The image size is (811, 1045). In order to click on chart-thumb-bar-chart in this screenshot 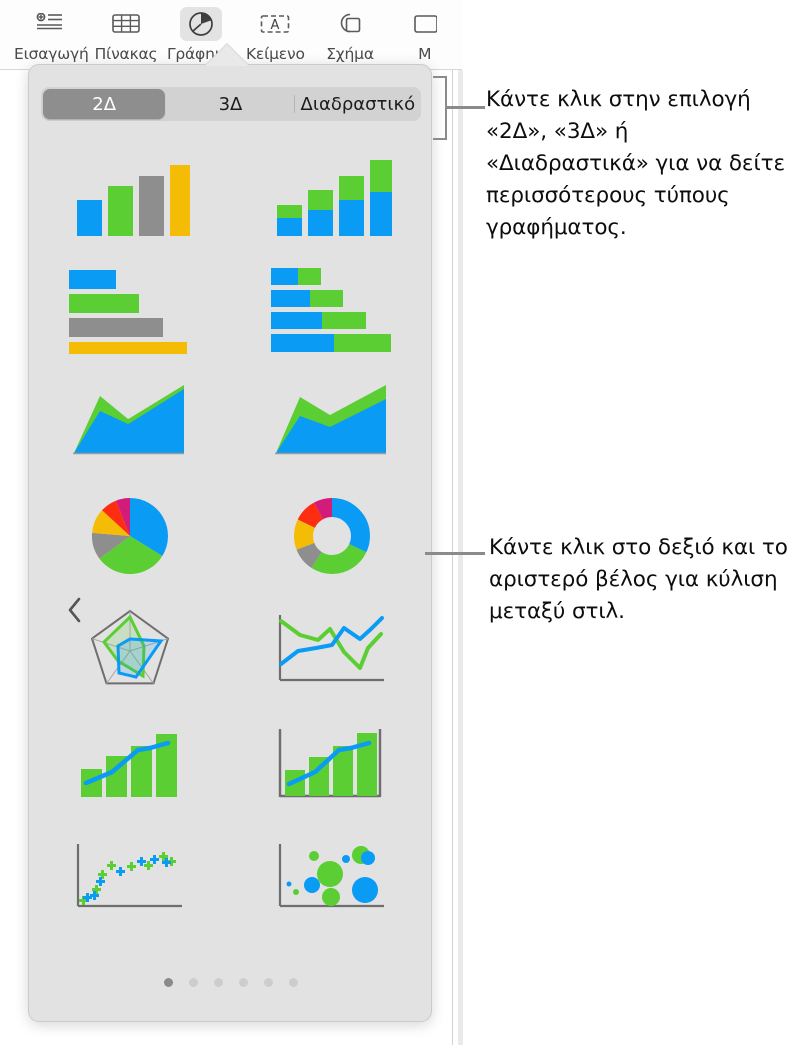, I will do `click(130, 308)`.